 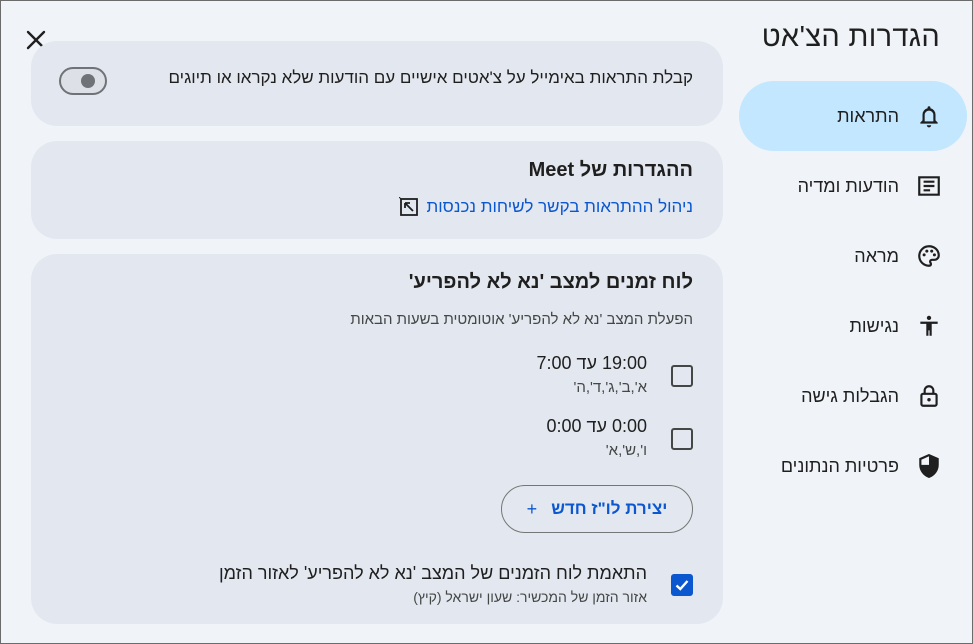 I want to click on sidebar-item-label: פרטיות הנתונים, so click(x=839, y=465).